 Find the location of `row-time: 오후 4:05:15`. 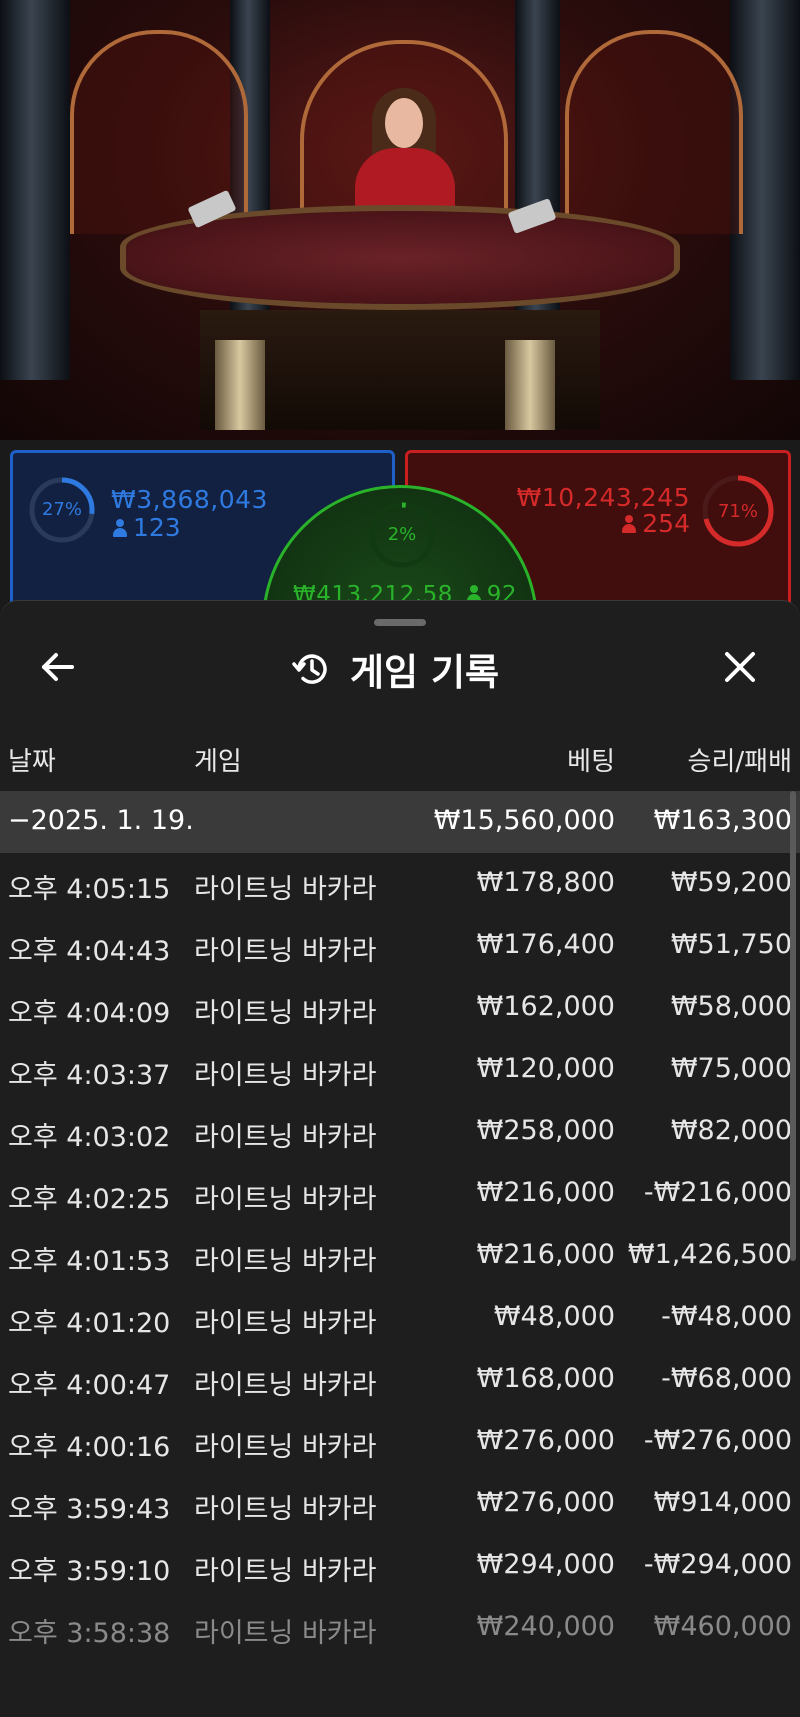

row-time: 오후 4:05:15 is located at coordinates (89, 889).